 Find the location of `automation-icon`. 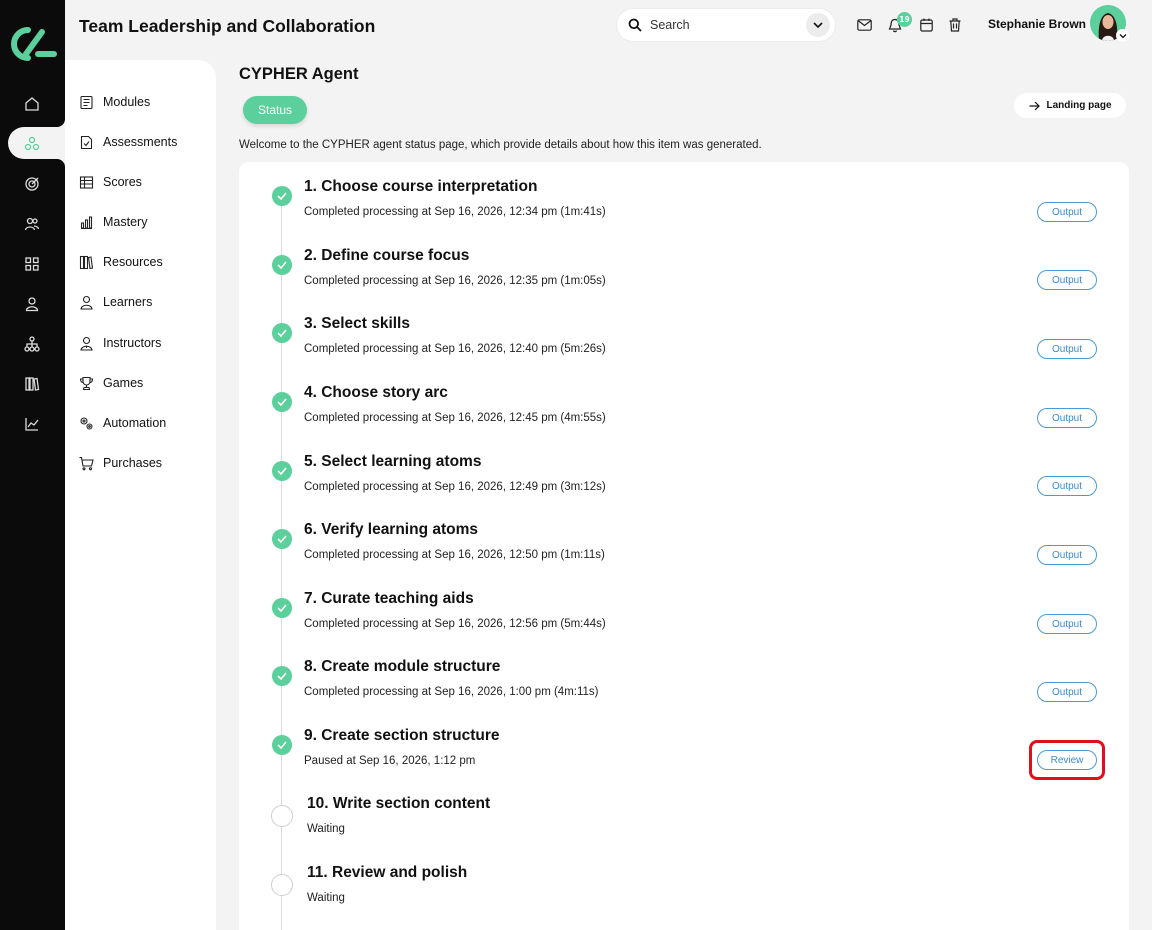

automation-icon is located at coordinates (86, 423).